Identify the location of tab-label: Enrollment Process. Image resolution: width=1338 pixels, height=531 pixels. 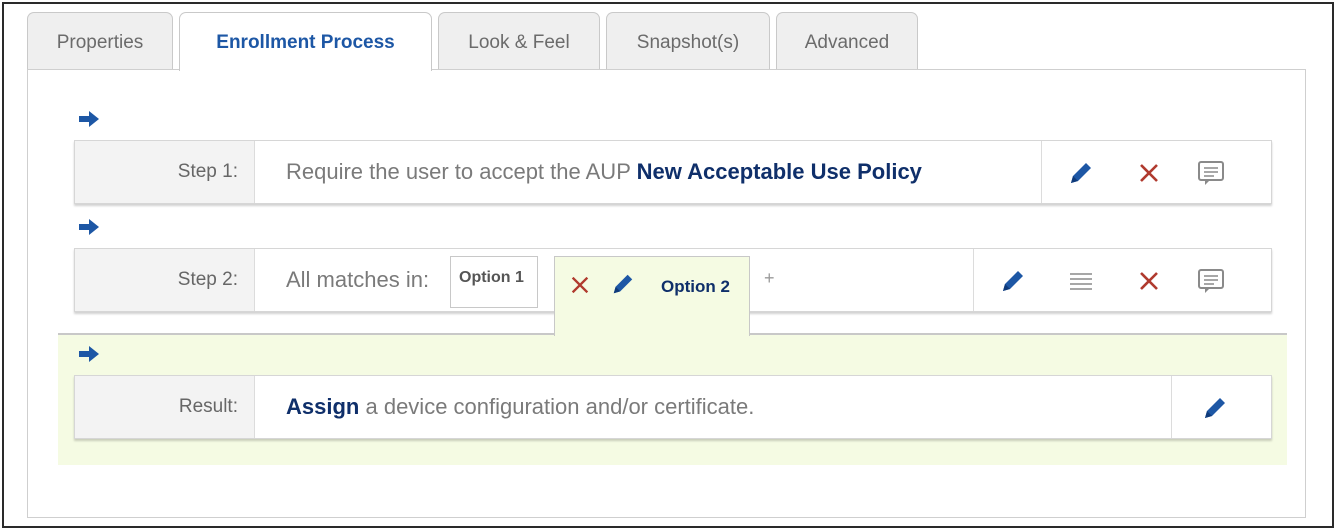
(305, 42).